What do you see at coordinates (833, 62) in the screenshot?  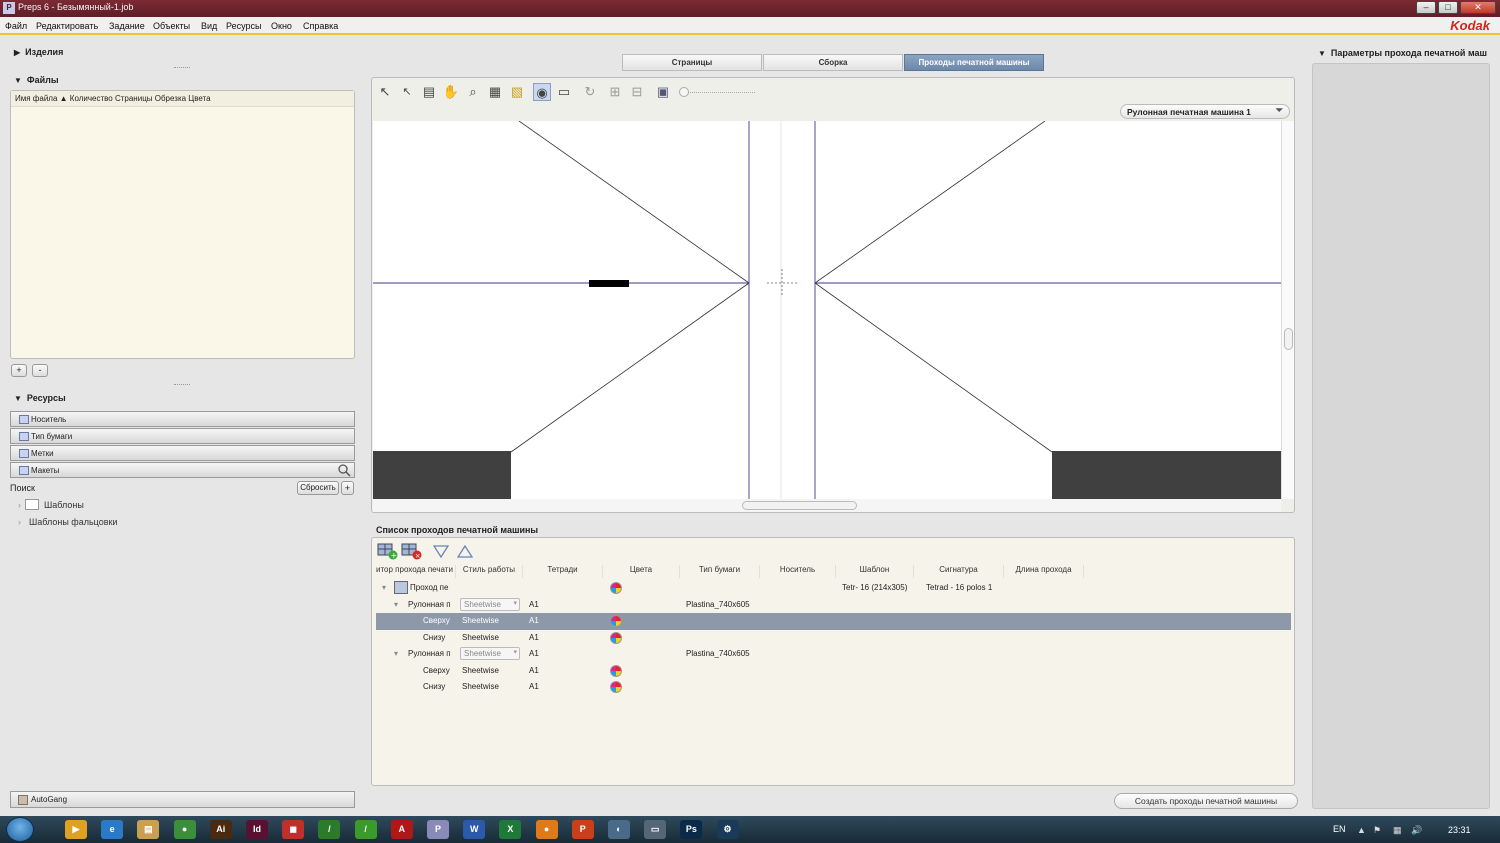 I see `tab-assembly: Сборка` at bounding box center [833, 62].